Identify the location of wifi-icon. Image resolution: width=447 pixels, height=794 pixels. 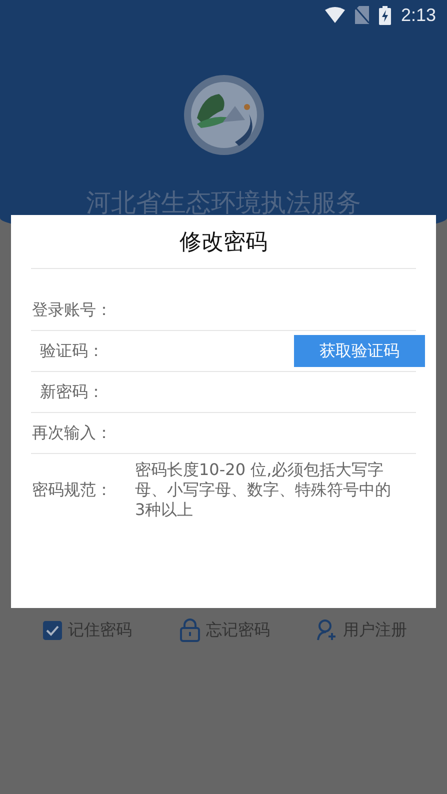
(334, 15).